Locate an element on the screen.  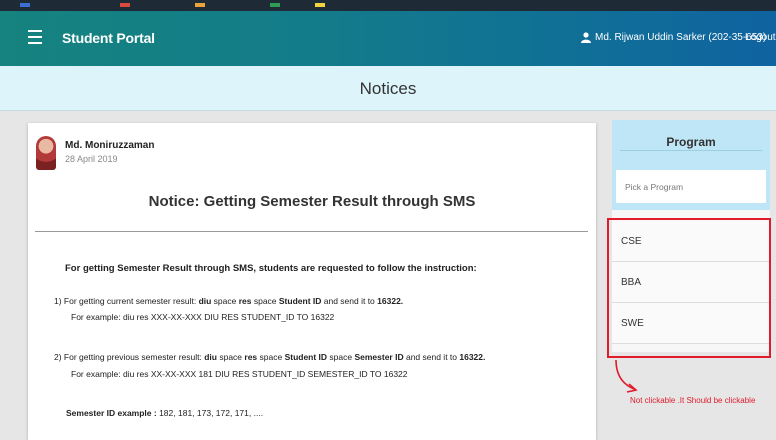
user-icon is located at coordinates (586, 37).